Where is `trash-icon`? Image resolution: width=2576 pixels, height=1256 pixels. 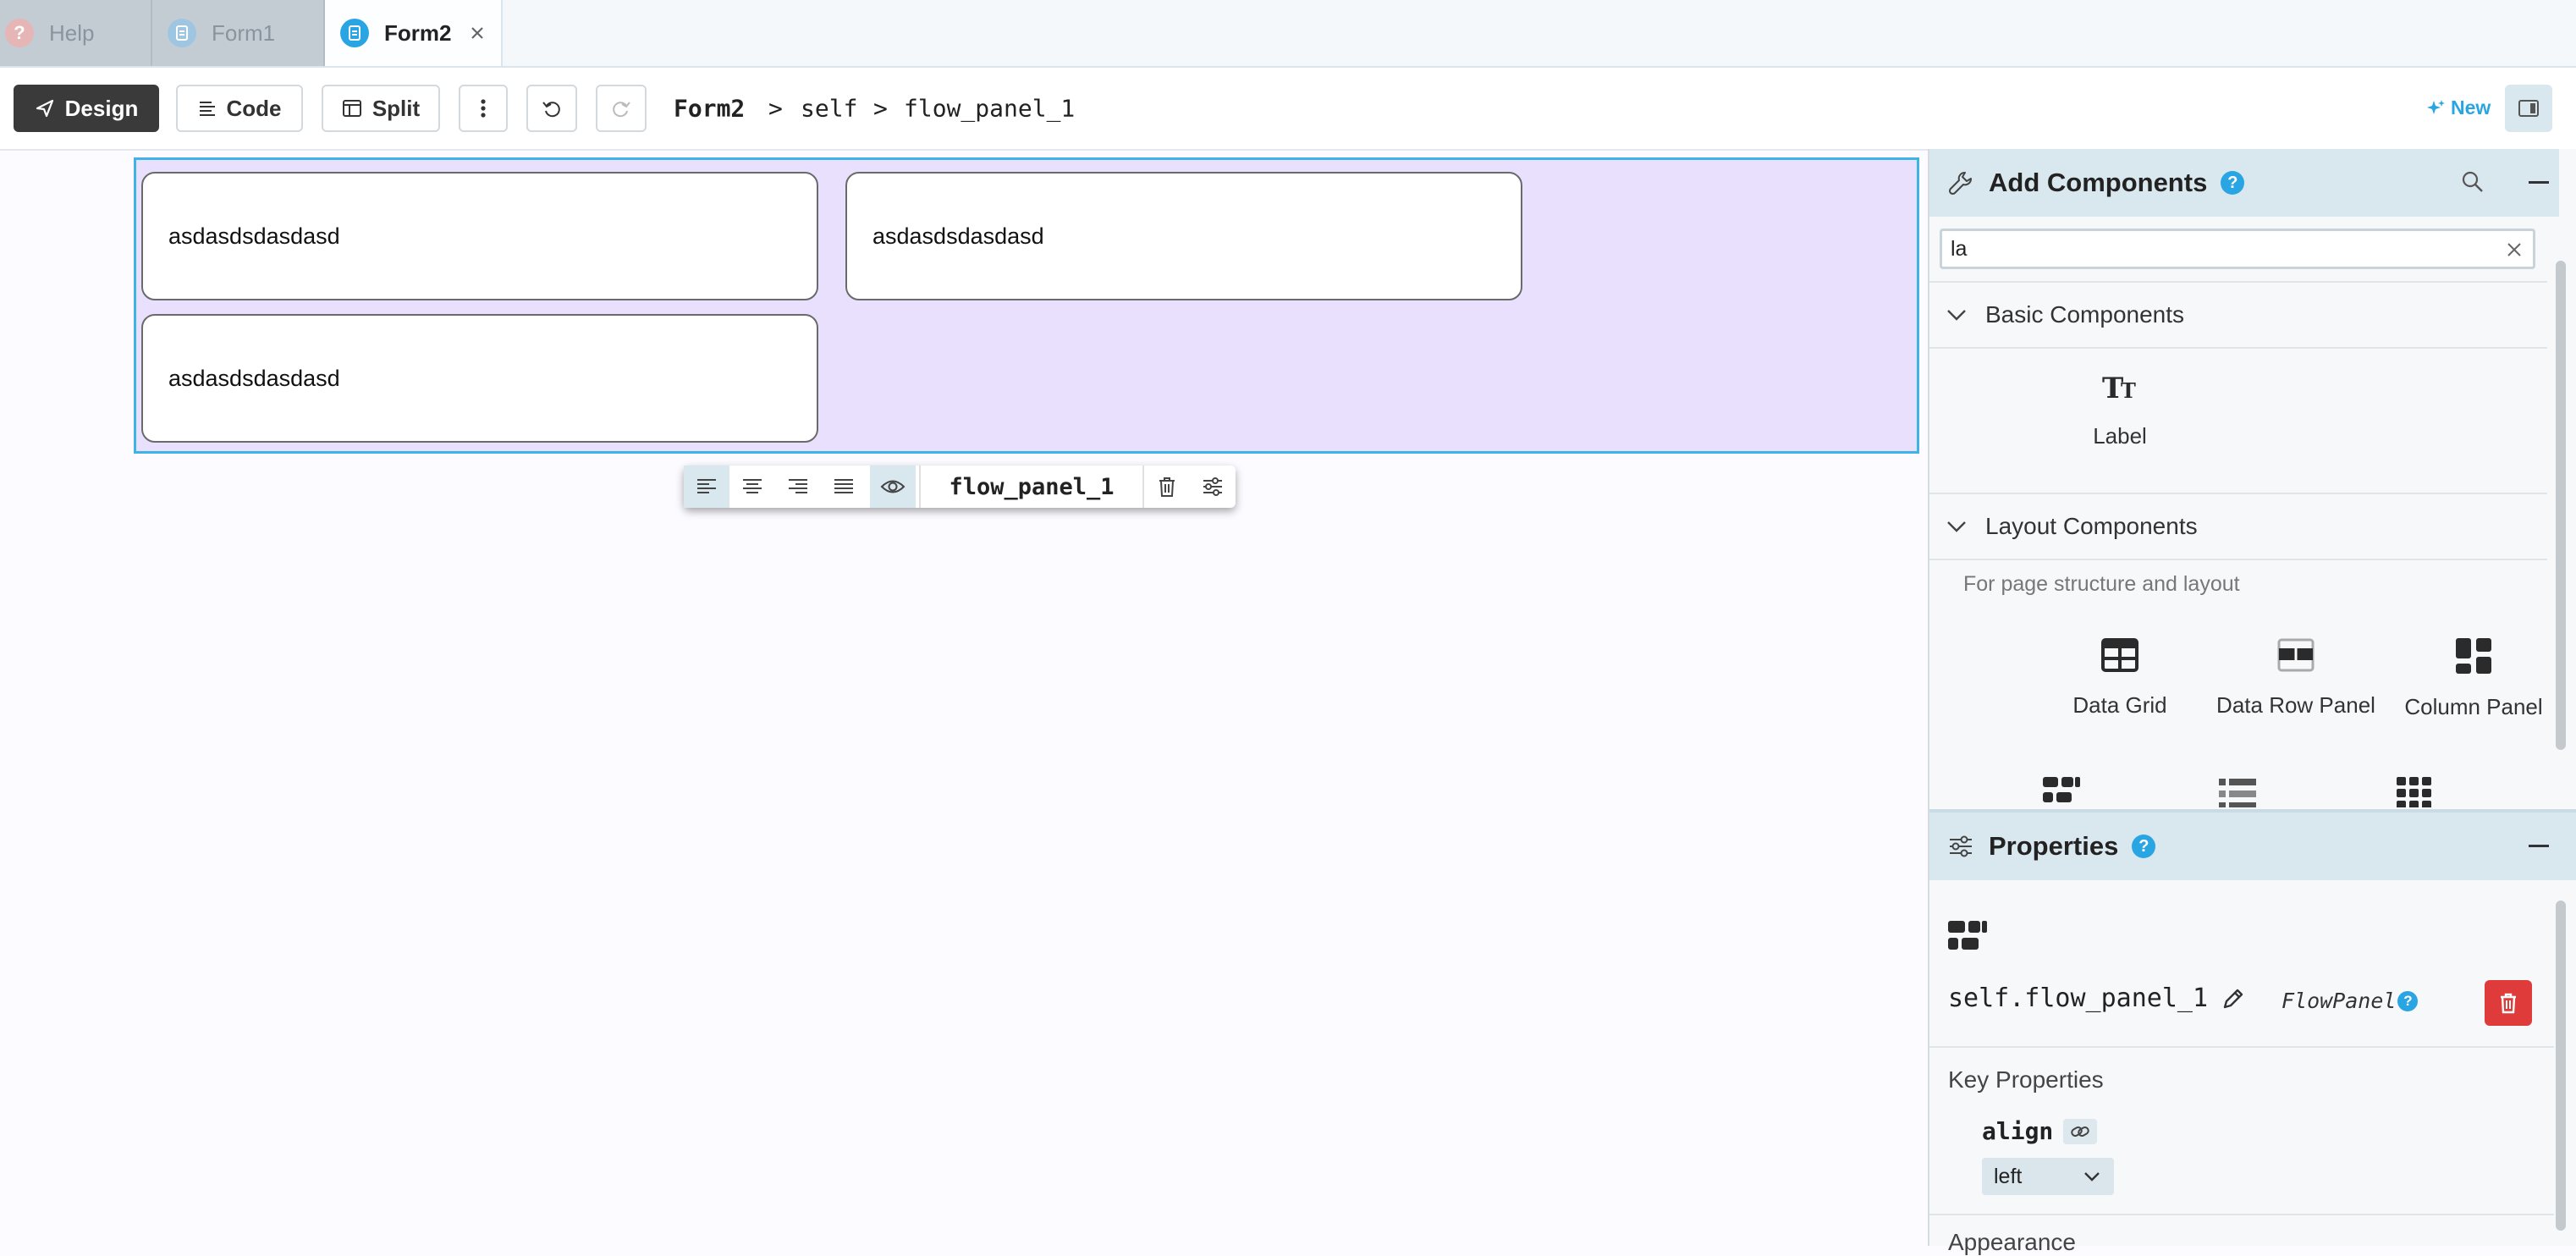 trash-icon is located at coordinates (2508, 1003).